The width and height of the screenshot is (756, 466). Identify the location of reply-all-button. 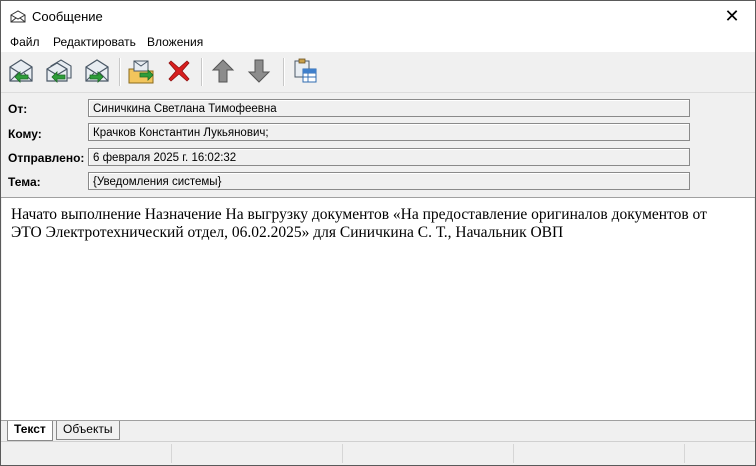
(59, 72).